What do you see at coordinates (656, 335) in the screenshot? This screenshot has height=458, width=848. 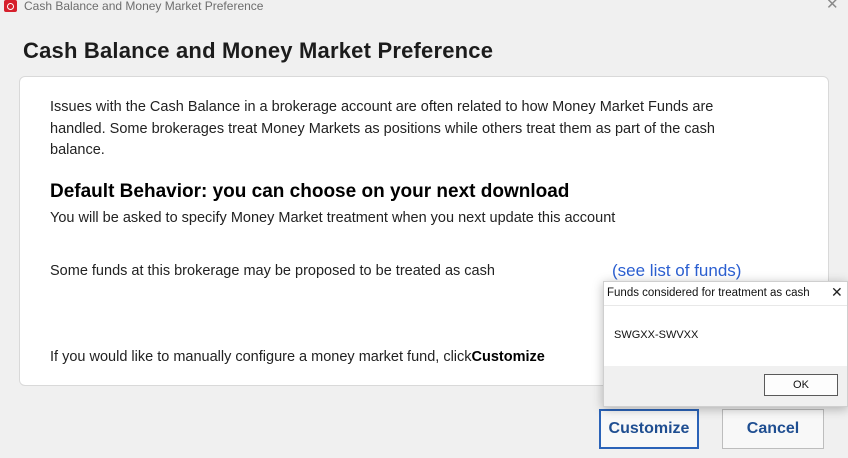 I see `popup-funds-list: SWGXX-SWVXX` at bounding box center [656, 335].